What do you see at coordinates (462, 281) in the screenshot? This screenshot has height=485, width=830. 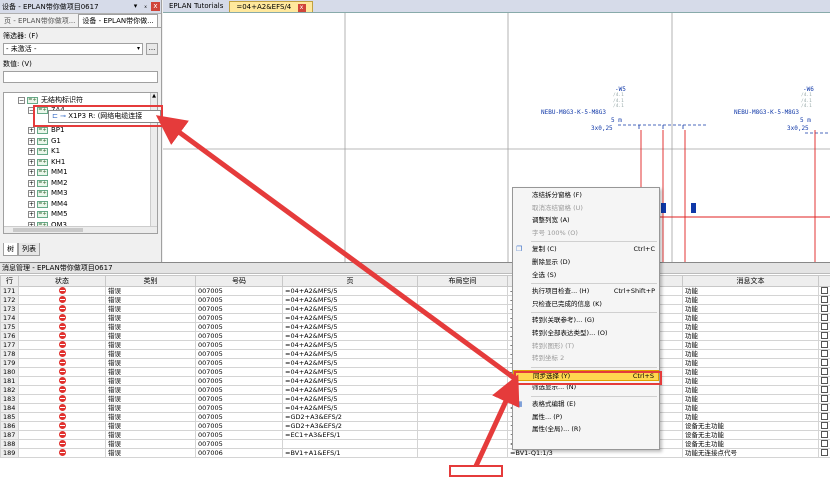 I see `col-layout-space: 布局空间` at bounding box center [462, 281].